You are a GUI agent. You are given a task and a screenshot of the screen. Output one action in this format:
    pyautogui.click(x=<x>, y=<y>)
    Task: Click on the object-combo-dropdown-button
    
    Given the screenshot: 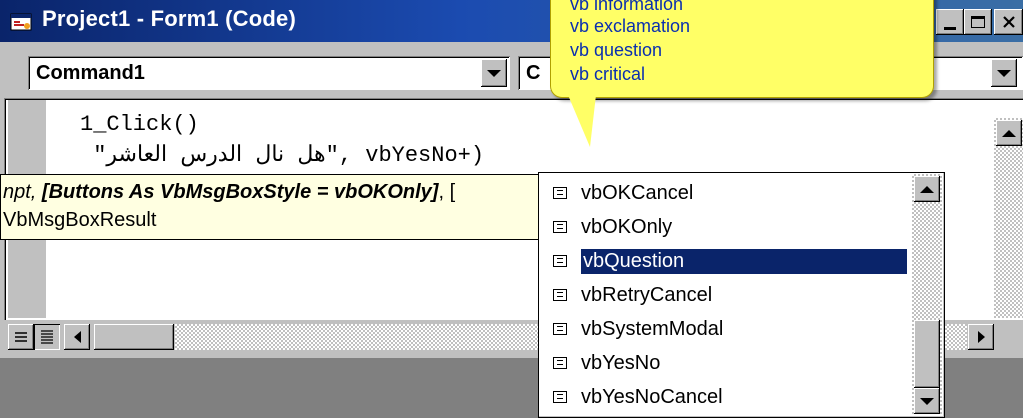 What is the action you would take?
    pyautogui.click(x=494, y=73)
    